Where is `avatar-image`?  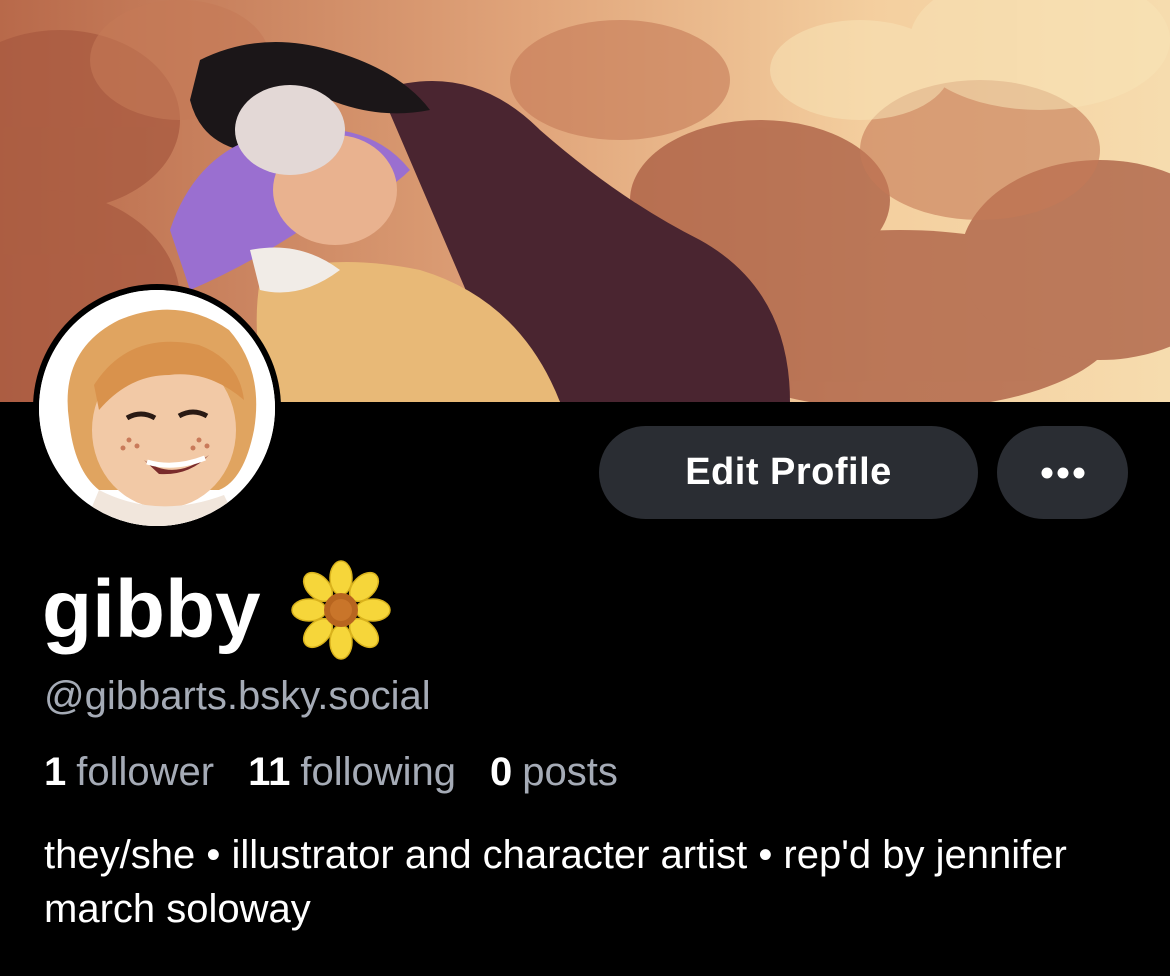
avatar-image is located at coordinates (157, 408).